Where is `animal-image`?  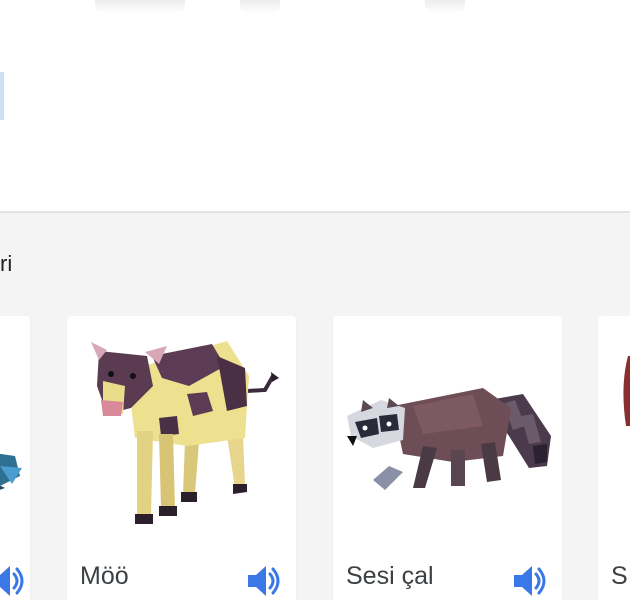
animal-image is located at coordinates (626, 391).